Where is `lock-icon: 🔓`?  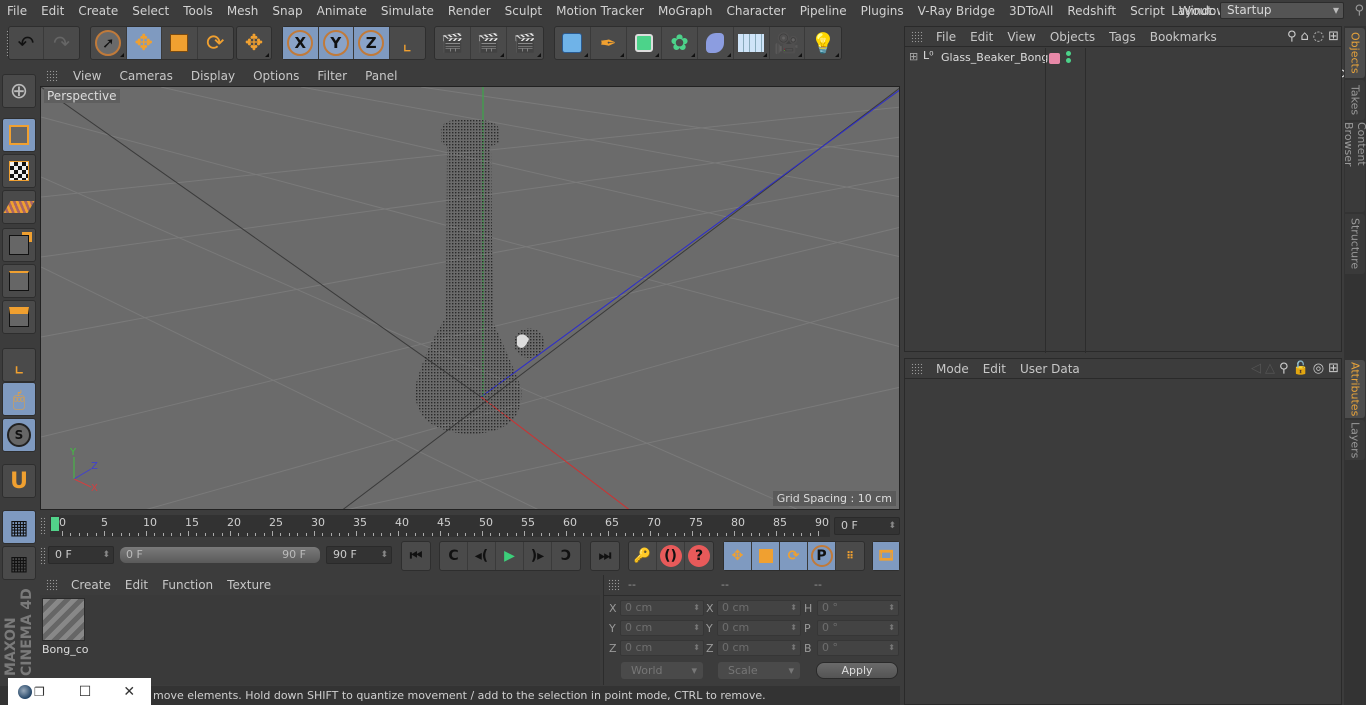 lock-icon: 🔓 is located at coordinates (1301, 368).